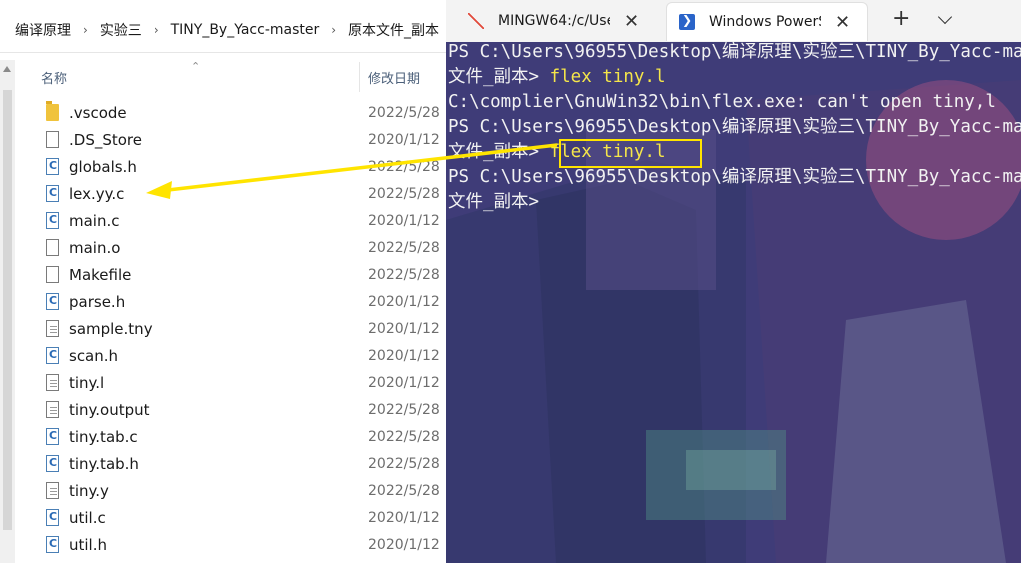 The width and height of the screenshot is (1021, 563). Describe the element at coordinates (52, 111) in the screenshot. I see `folder-icon` at that location.